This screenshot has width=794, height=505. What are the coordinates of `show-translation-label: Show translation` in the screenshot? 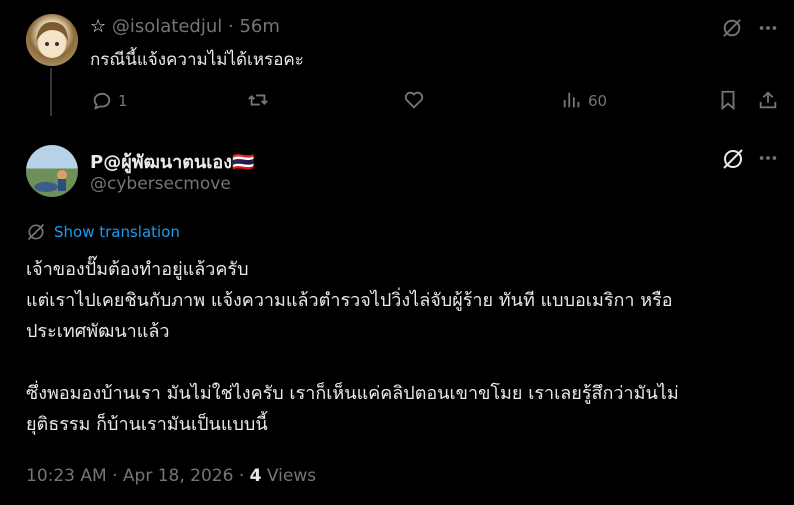 It's located at (117, 232).